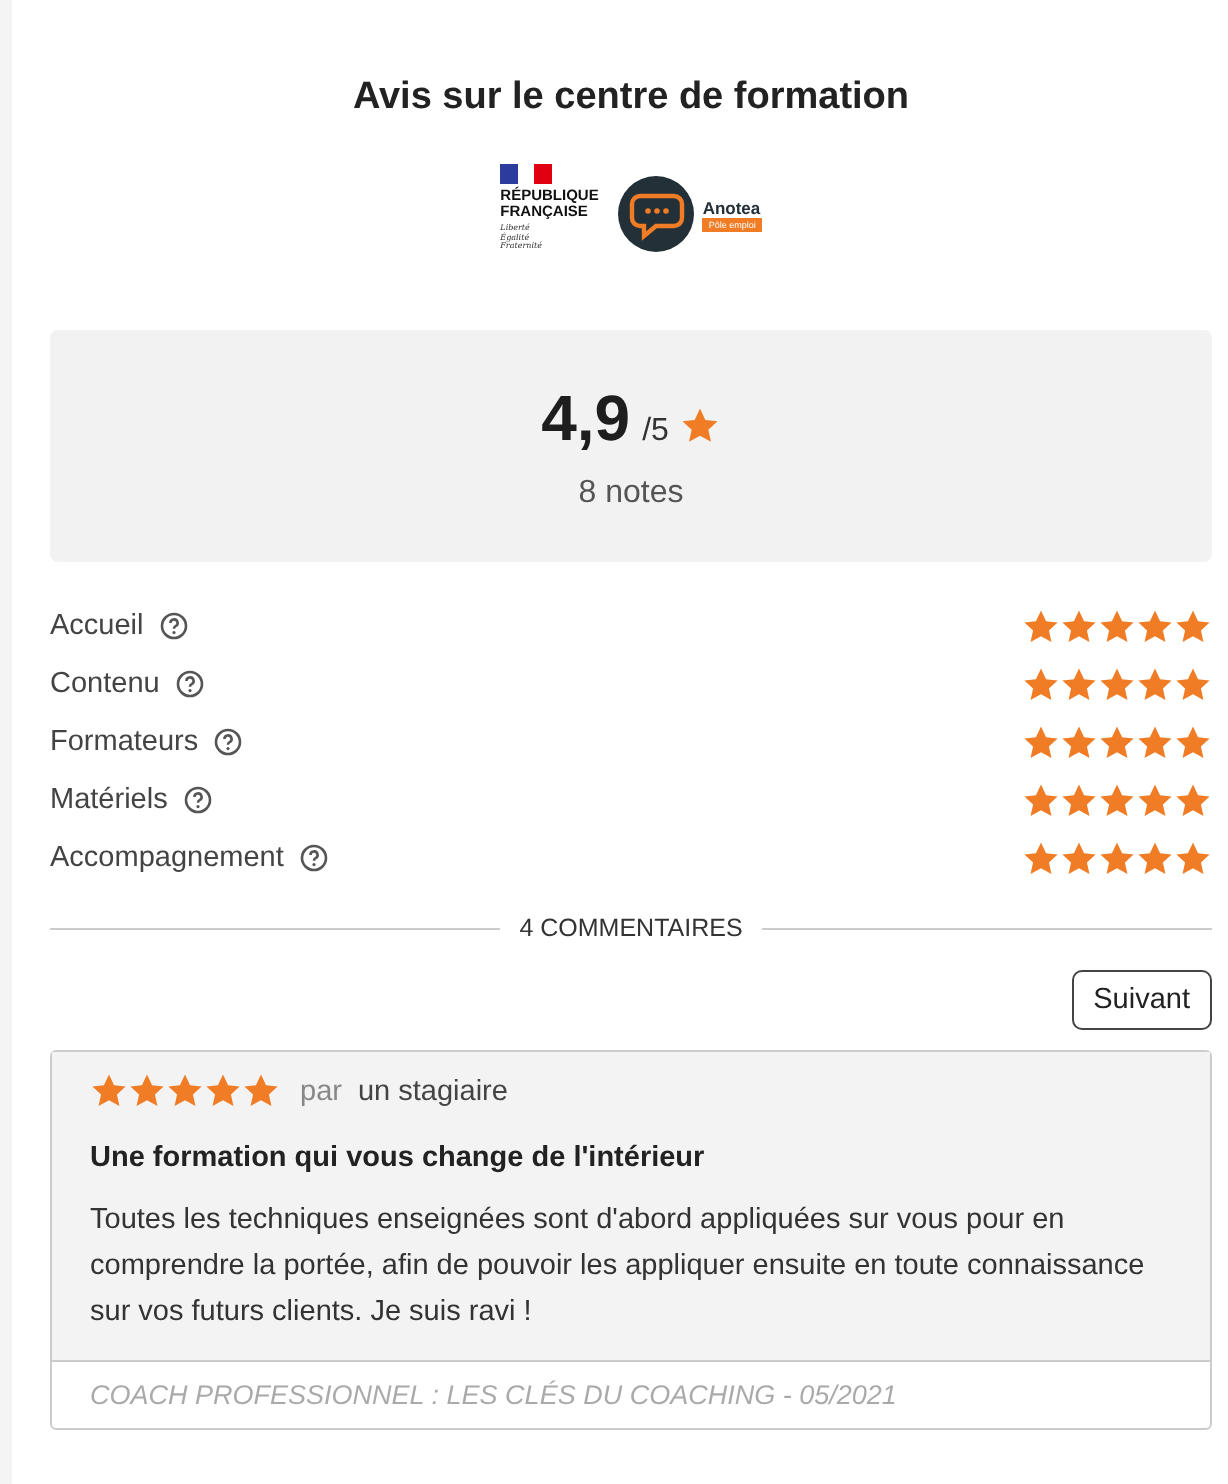 This screenshot has width=1228, height=1484. I want to click on flag-icon, so click(526, 174).